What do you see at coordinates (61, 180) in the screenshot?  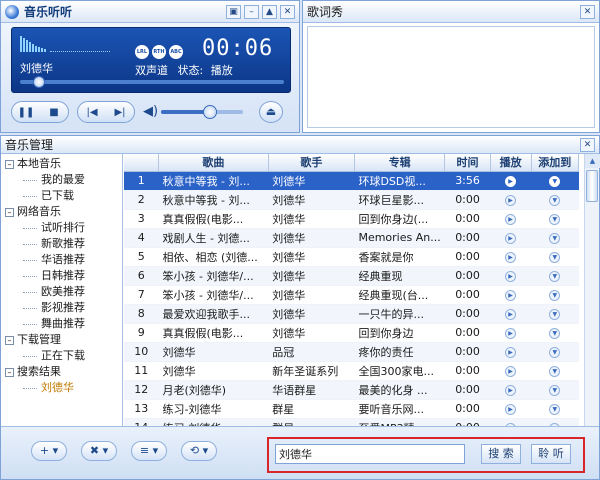 I see `tree-item: 我的最爱` at bounding box center [61, 180].